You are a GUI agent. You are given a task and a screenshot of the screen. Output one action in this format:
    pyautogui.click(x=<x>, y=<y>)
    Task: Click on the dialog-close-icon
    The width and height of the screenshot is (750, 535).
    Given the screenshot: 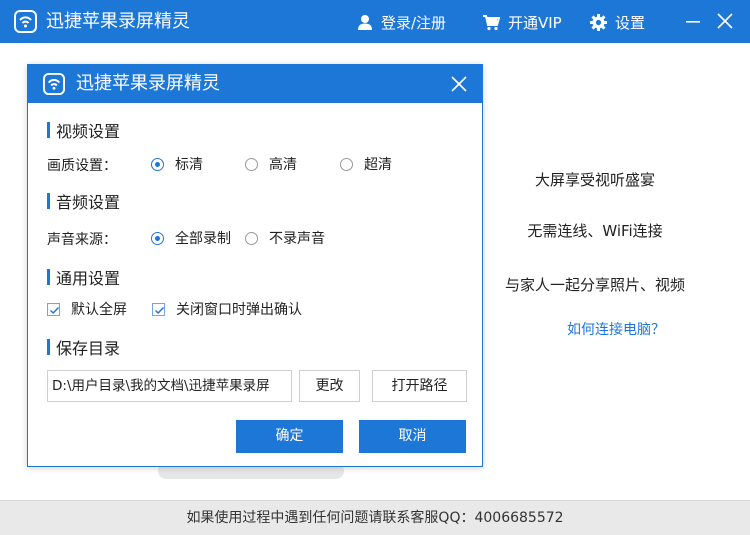 What is the action you would take?
    pyautogui.click(x=459, y=84)
    